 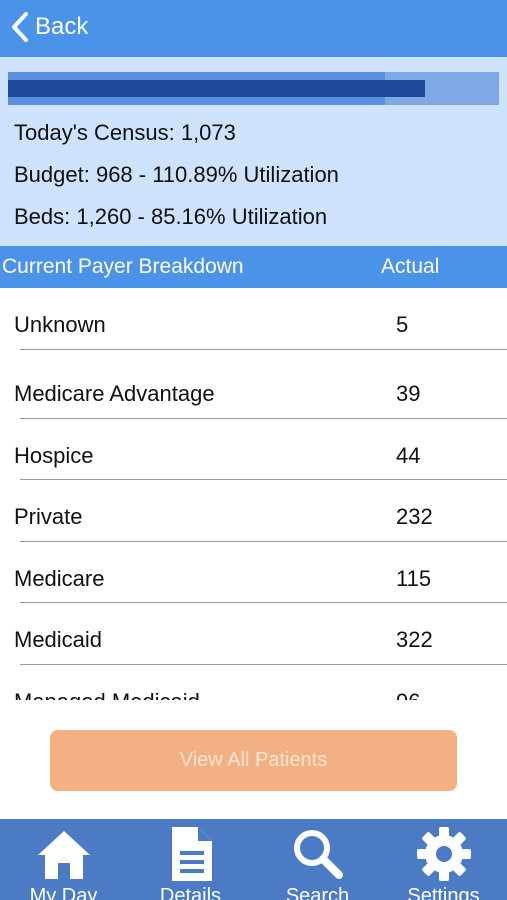 I want to click on tab-label: My Day, so click(x=63, y=892).